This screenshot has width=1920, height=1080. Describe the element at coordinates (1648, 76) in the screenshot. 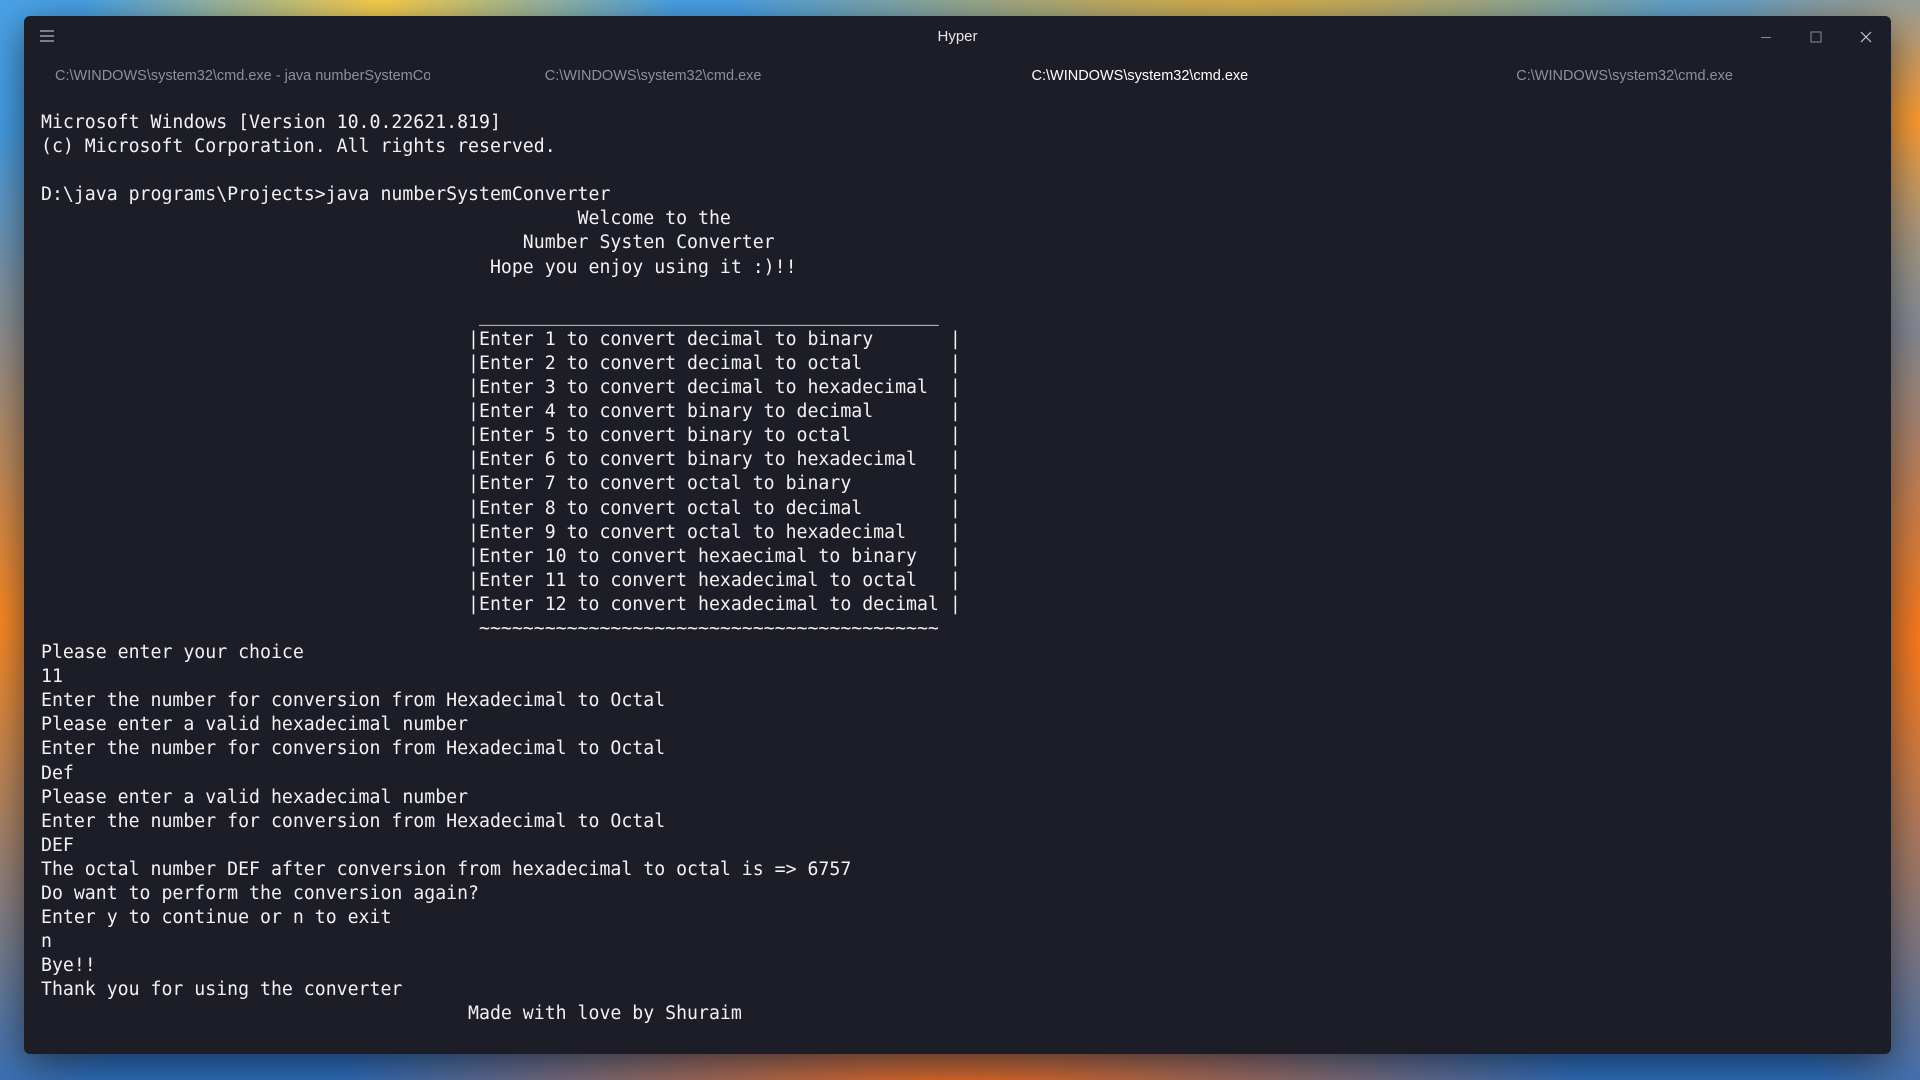

I see `tab-cmd-4: C:\WINDOWS\system32\cmd.exe` at that location.